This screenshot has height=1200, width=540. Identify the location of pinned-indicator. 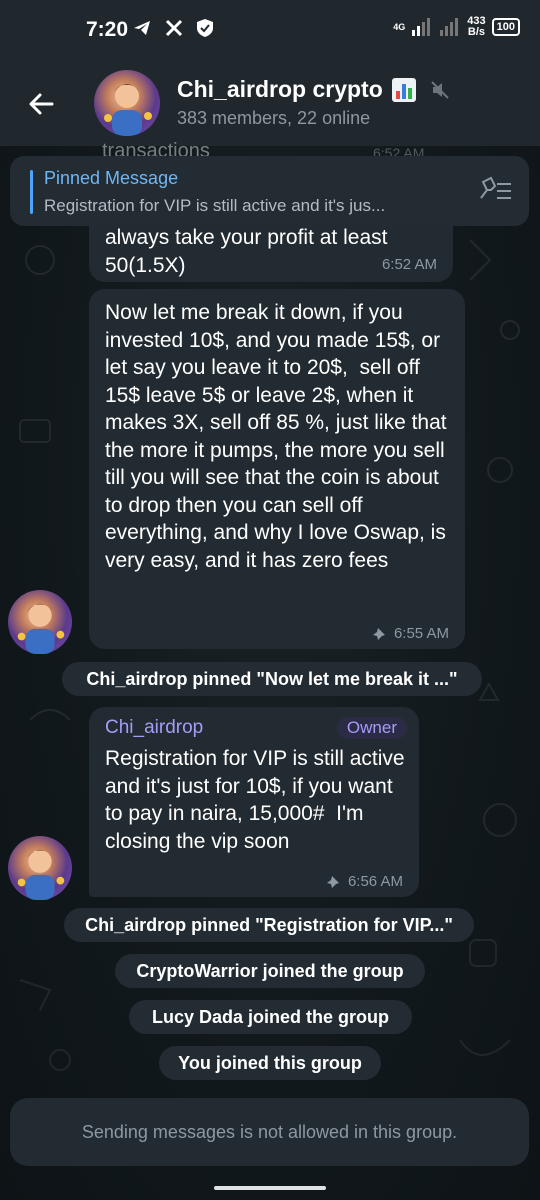
(31, 192).